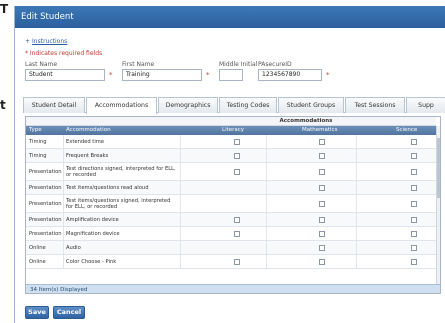  I want to click on instructions-link: Instructions, so click(49, 41).